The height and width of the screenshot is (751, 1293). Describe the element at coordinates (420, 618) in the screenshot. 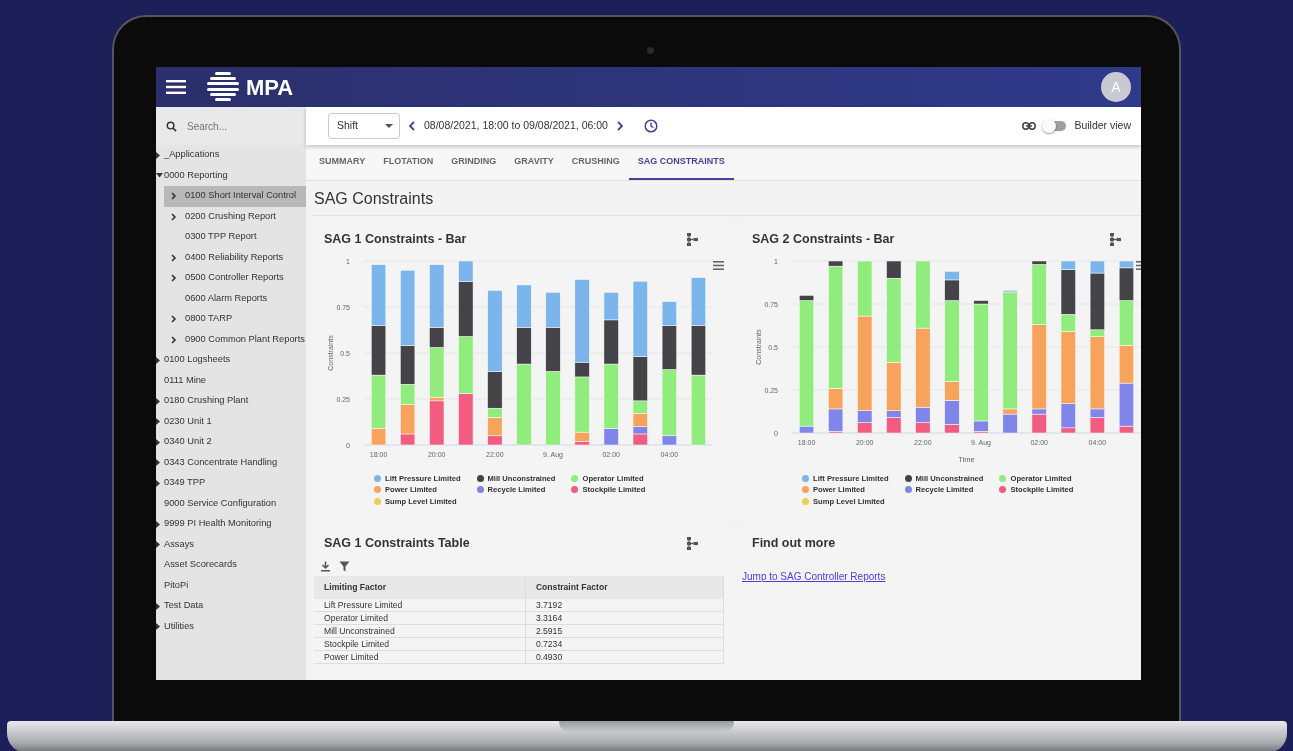

I see `table-cell: Operator Limited` at that location.